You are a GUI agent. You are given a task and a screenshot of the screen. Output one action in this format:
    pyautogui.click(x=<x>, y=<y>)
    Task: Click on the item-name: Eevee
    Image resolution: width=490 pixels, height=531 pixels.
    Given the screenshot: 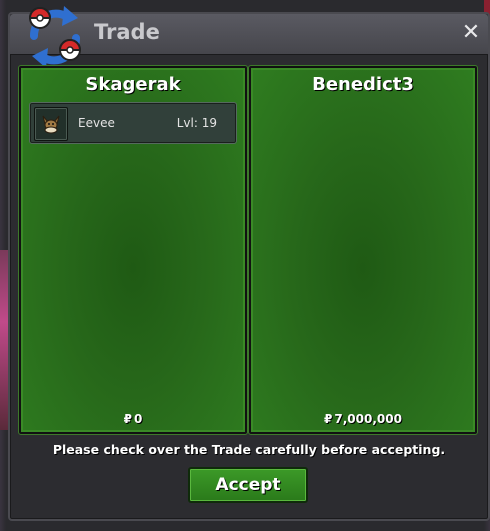 What is the action you would take?
    pyautogui.click(x=96, y=123)
    